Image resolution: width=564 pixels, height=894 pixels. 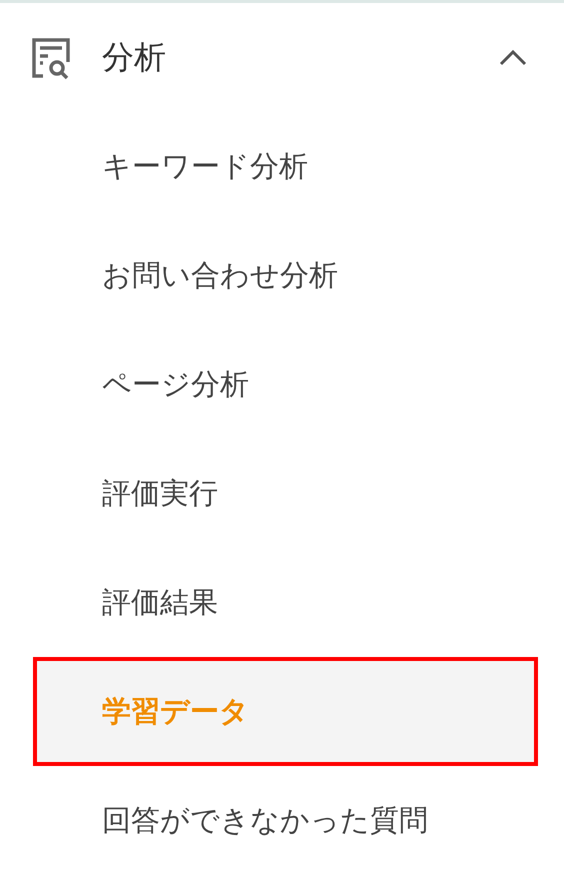 I want to click on menu-item: キーワード分析, so click(x=285, y=166).